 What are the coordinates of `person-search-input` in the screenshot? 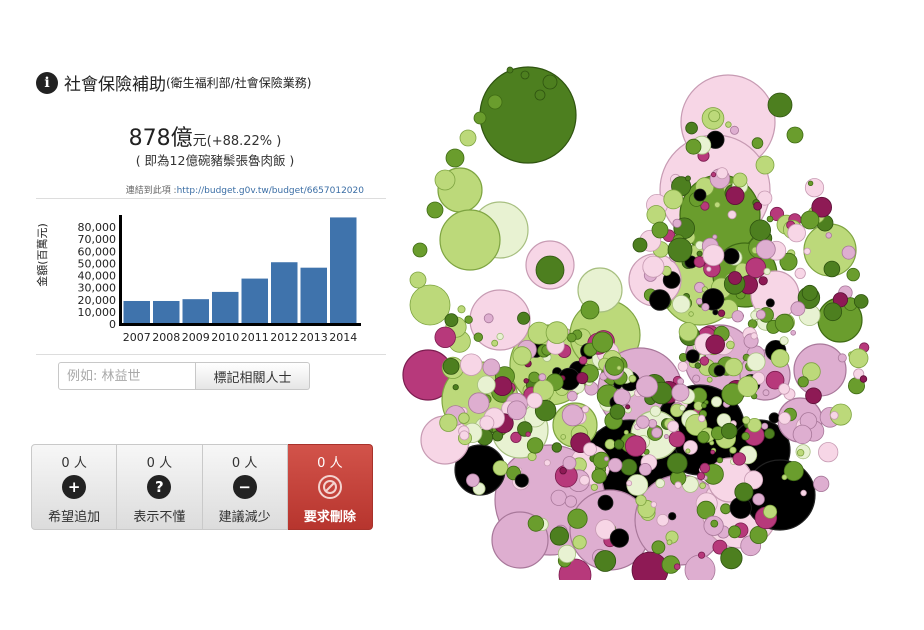 It's located at (127, 376).